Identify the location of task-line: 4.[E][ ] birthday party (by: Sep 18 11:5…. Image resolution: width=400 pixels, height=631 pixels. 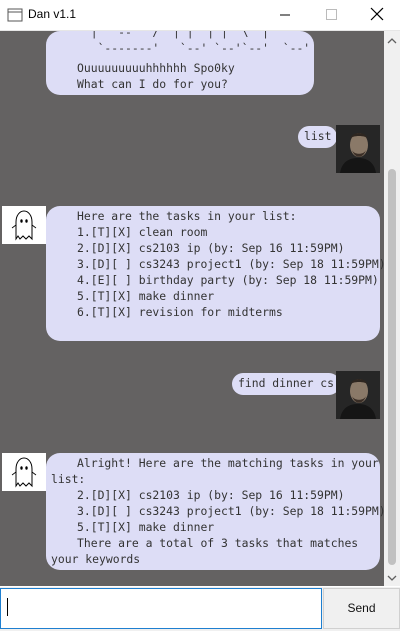
(228, 280).